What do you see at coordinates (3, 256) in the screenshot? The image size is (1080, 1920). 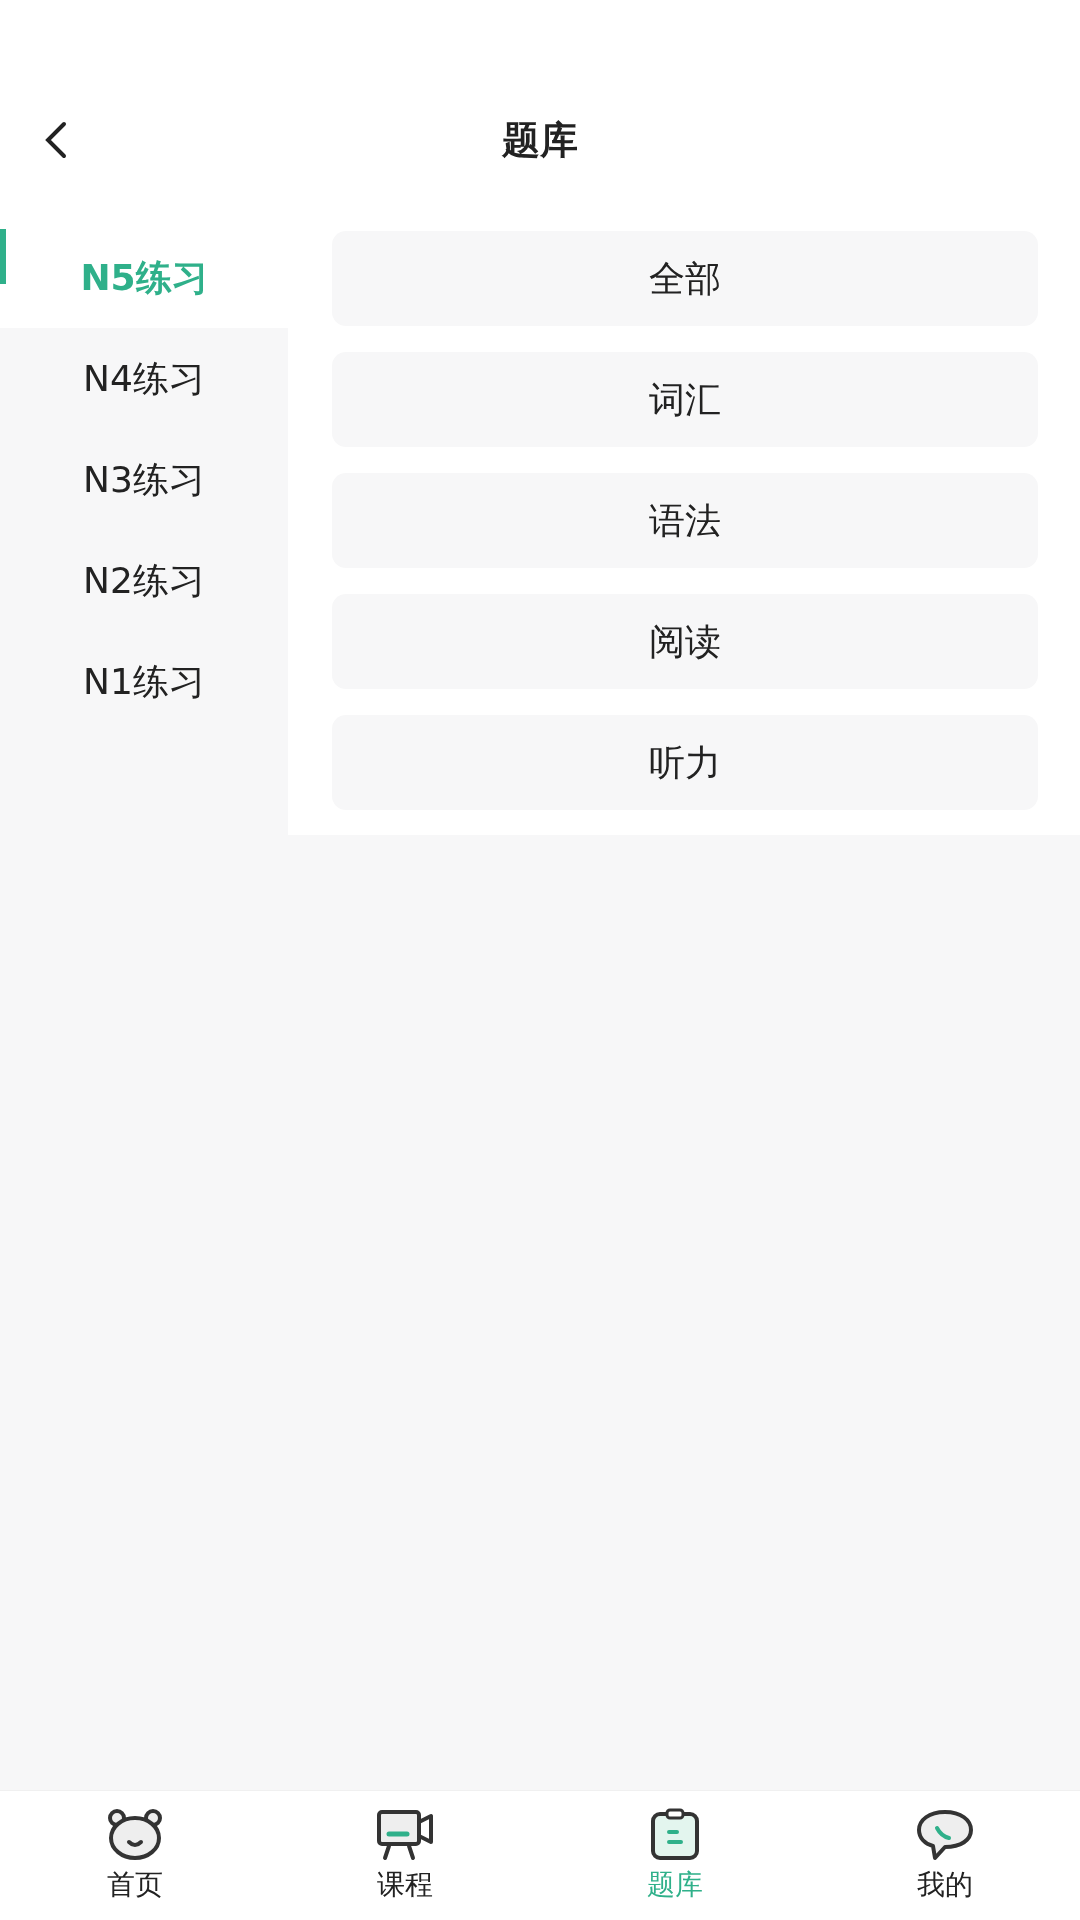 I see `selection-indicator` at bounding box center [3, 256].